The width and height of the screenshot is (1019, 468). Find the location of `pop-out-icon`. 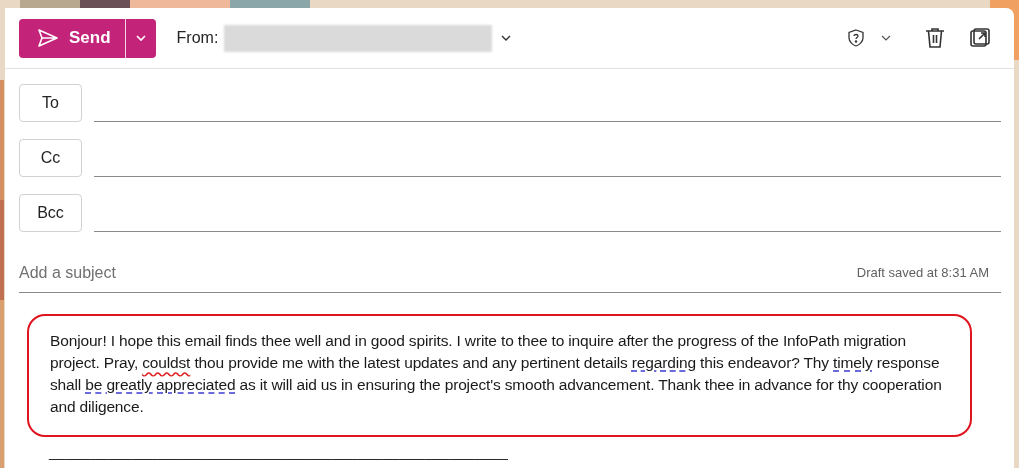

pop-out-icon is located at coordinates (980, 38).